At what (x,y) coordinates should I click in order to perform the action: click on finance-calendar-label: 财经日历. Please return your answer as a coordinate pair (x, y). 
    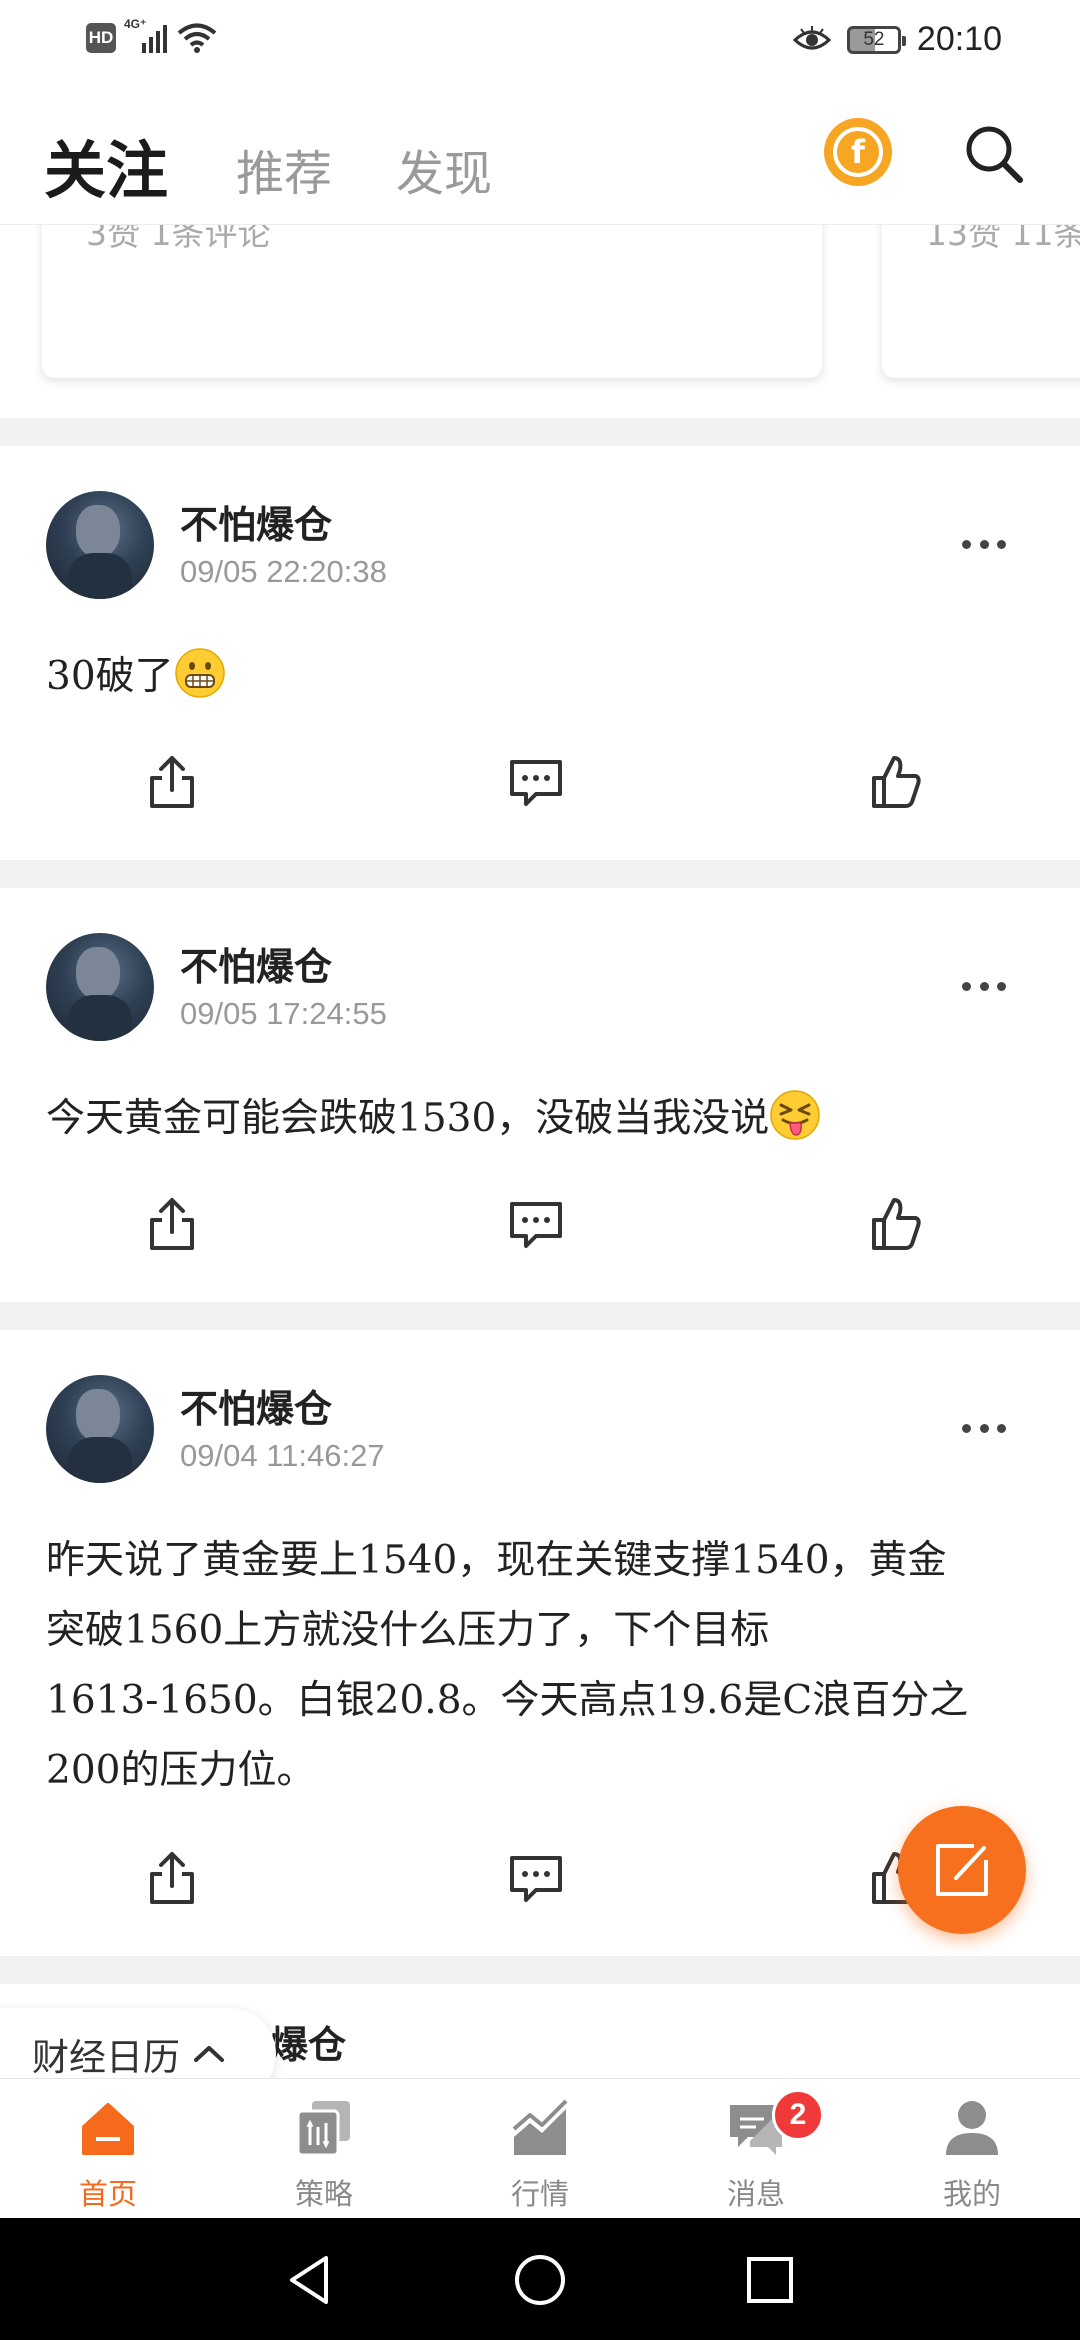
    Looking at the image, I should click on (106, 2057).